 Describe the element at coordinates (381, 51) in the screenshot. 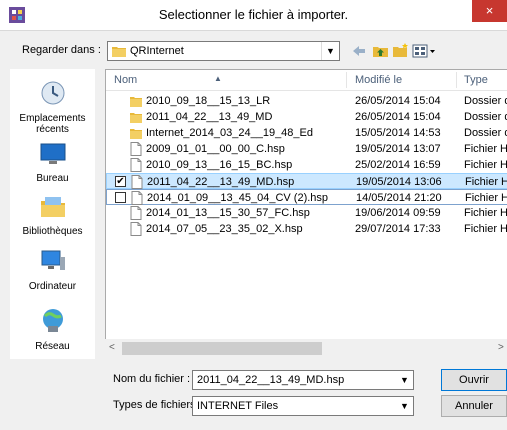

I see `up-folder-icon` at that location.